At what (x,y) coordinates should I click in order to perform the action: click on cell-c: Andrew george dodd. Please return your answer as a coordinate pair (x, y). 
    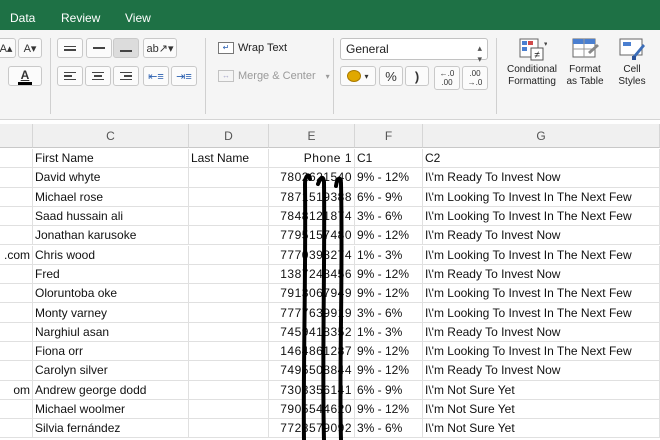
    Looking at the image, I should click on (111, 390).